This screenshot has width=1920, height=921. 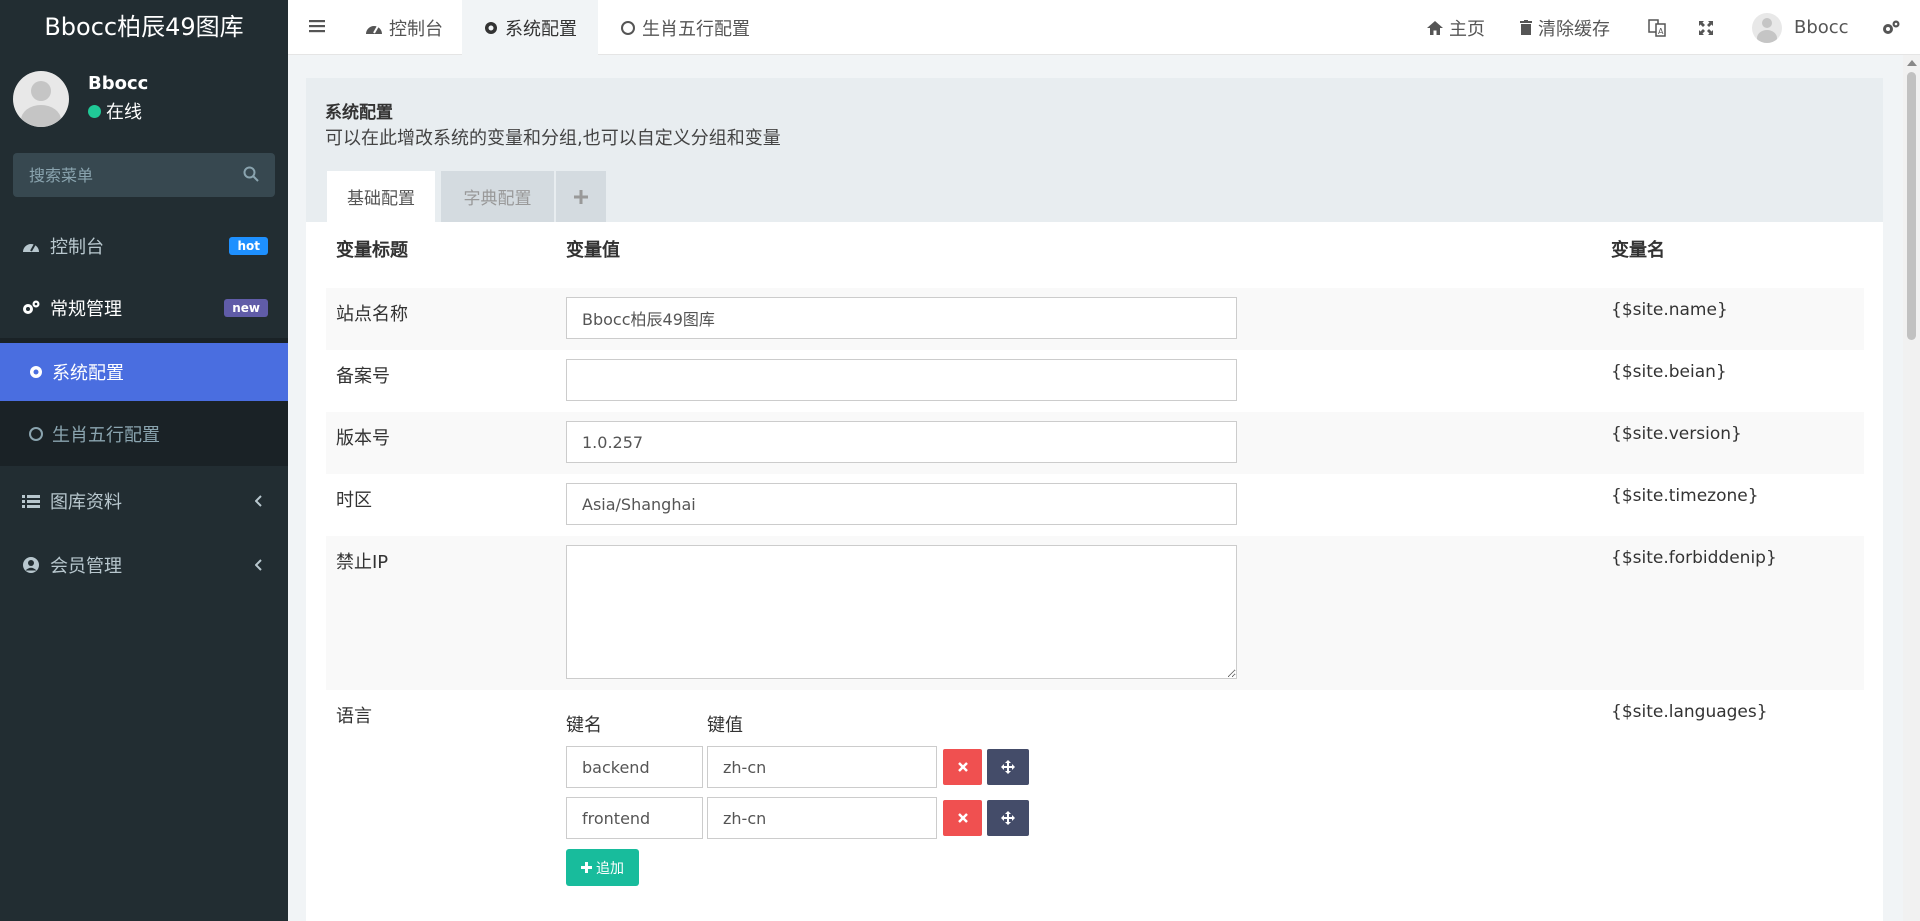 What do you see at coordinates (725, 725) in the screenshot?
I see `value-header: 键值` at bounding box center [725, 725].